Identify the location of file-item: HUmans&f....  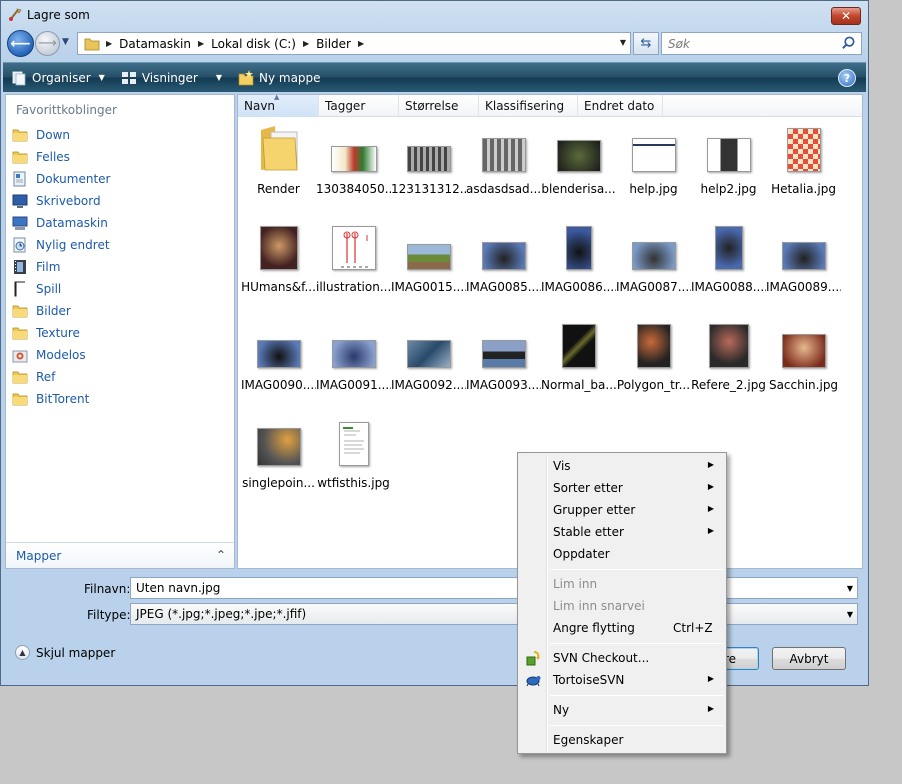
(278, 261).